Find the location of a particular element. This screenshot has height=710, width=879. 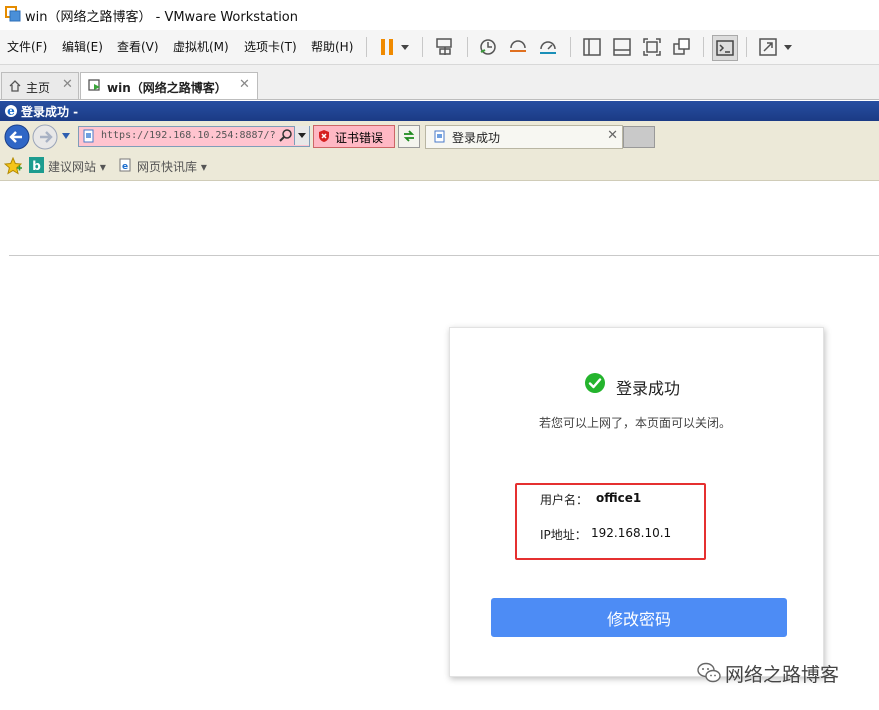

watermark-text: 网络之路博客 is located at coordinates (782, 675).